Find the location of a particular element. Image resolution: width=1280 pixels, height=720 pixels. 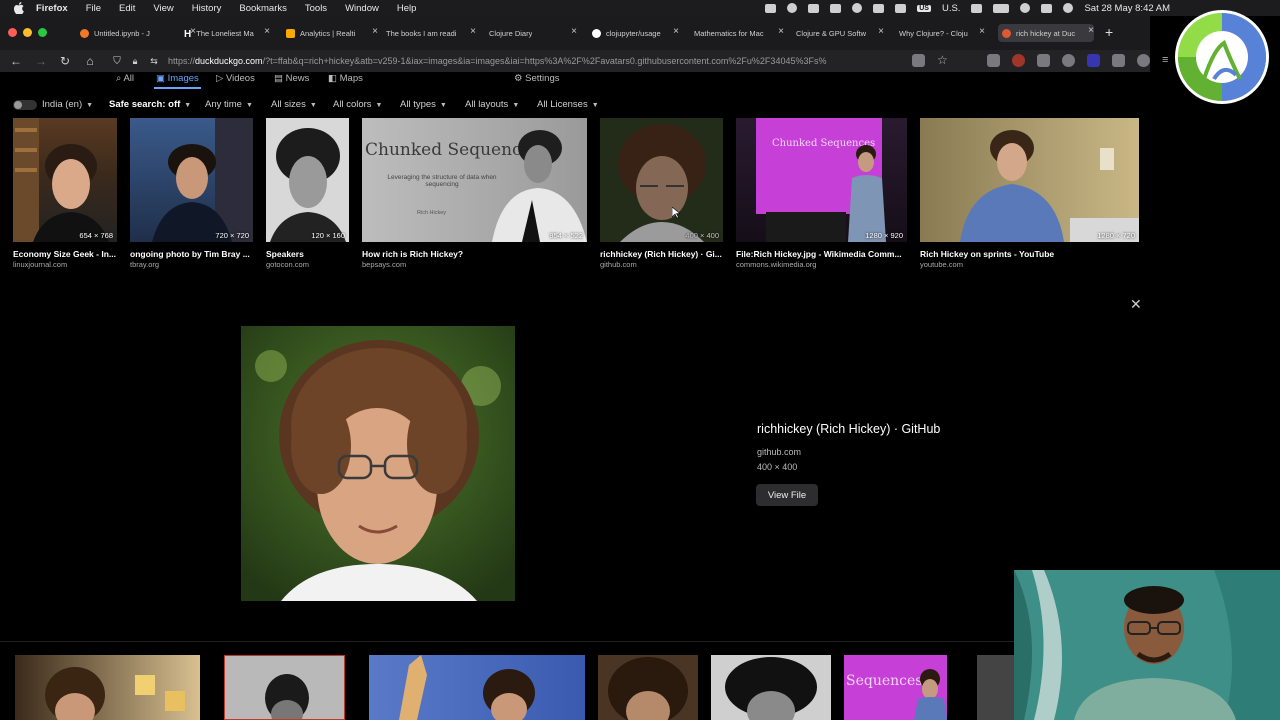

result-source: gotocon.com is located at coordinates (287, 264).